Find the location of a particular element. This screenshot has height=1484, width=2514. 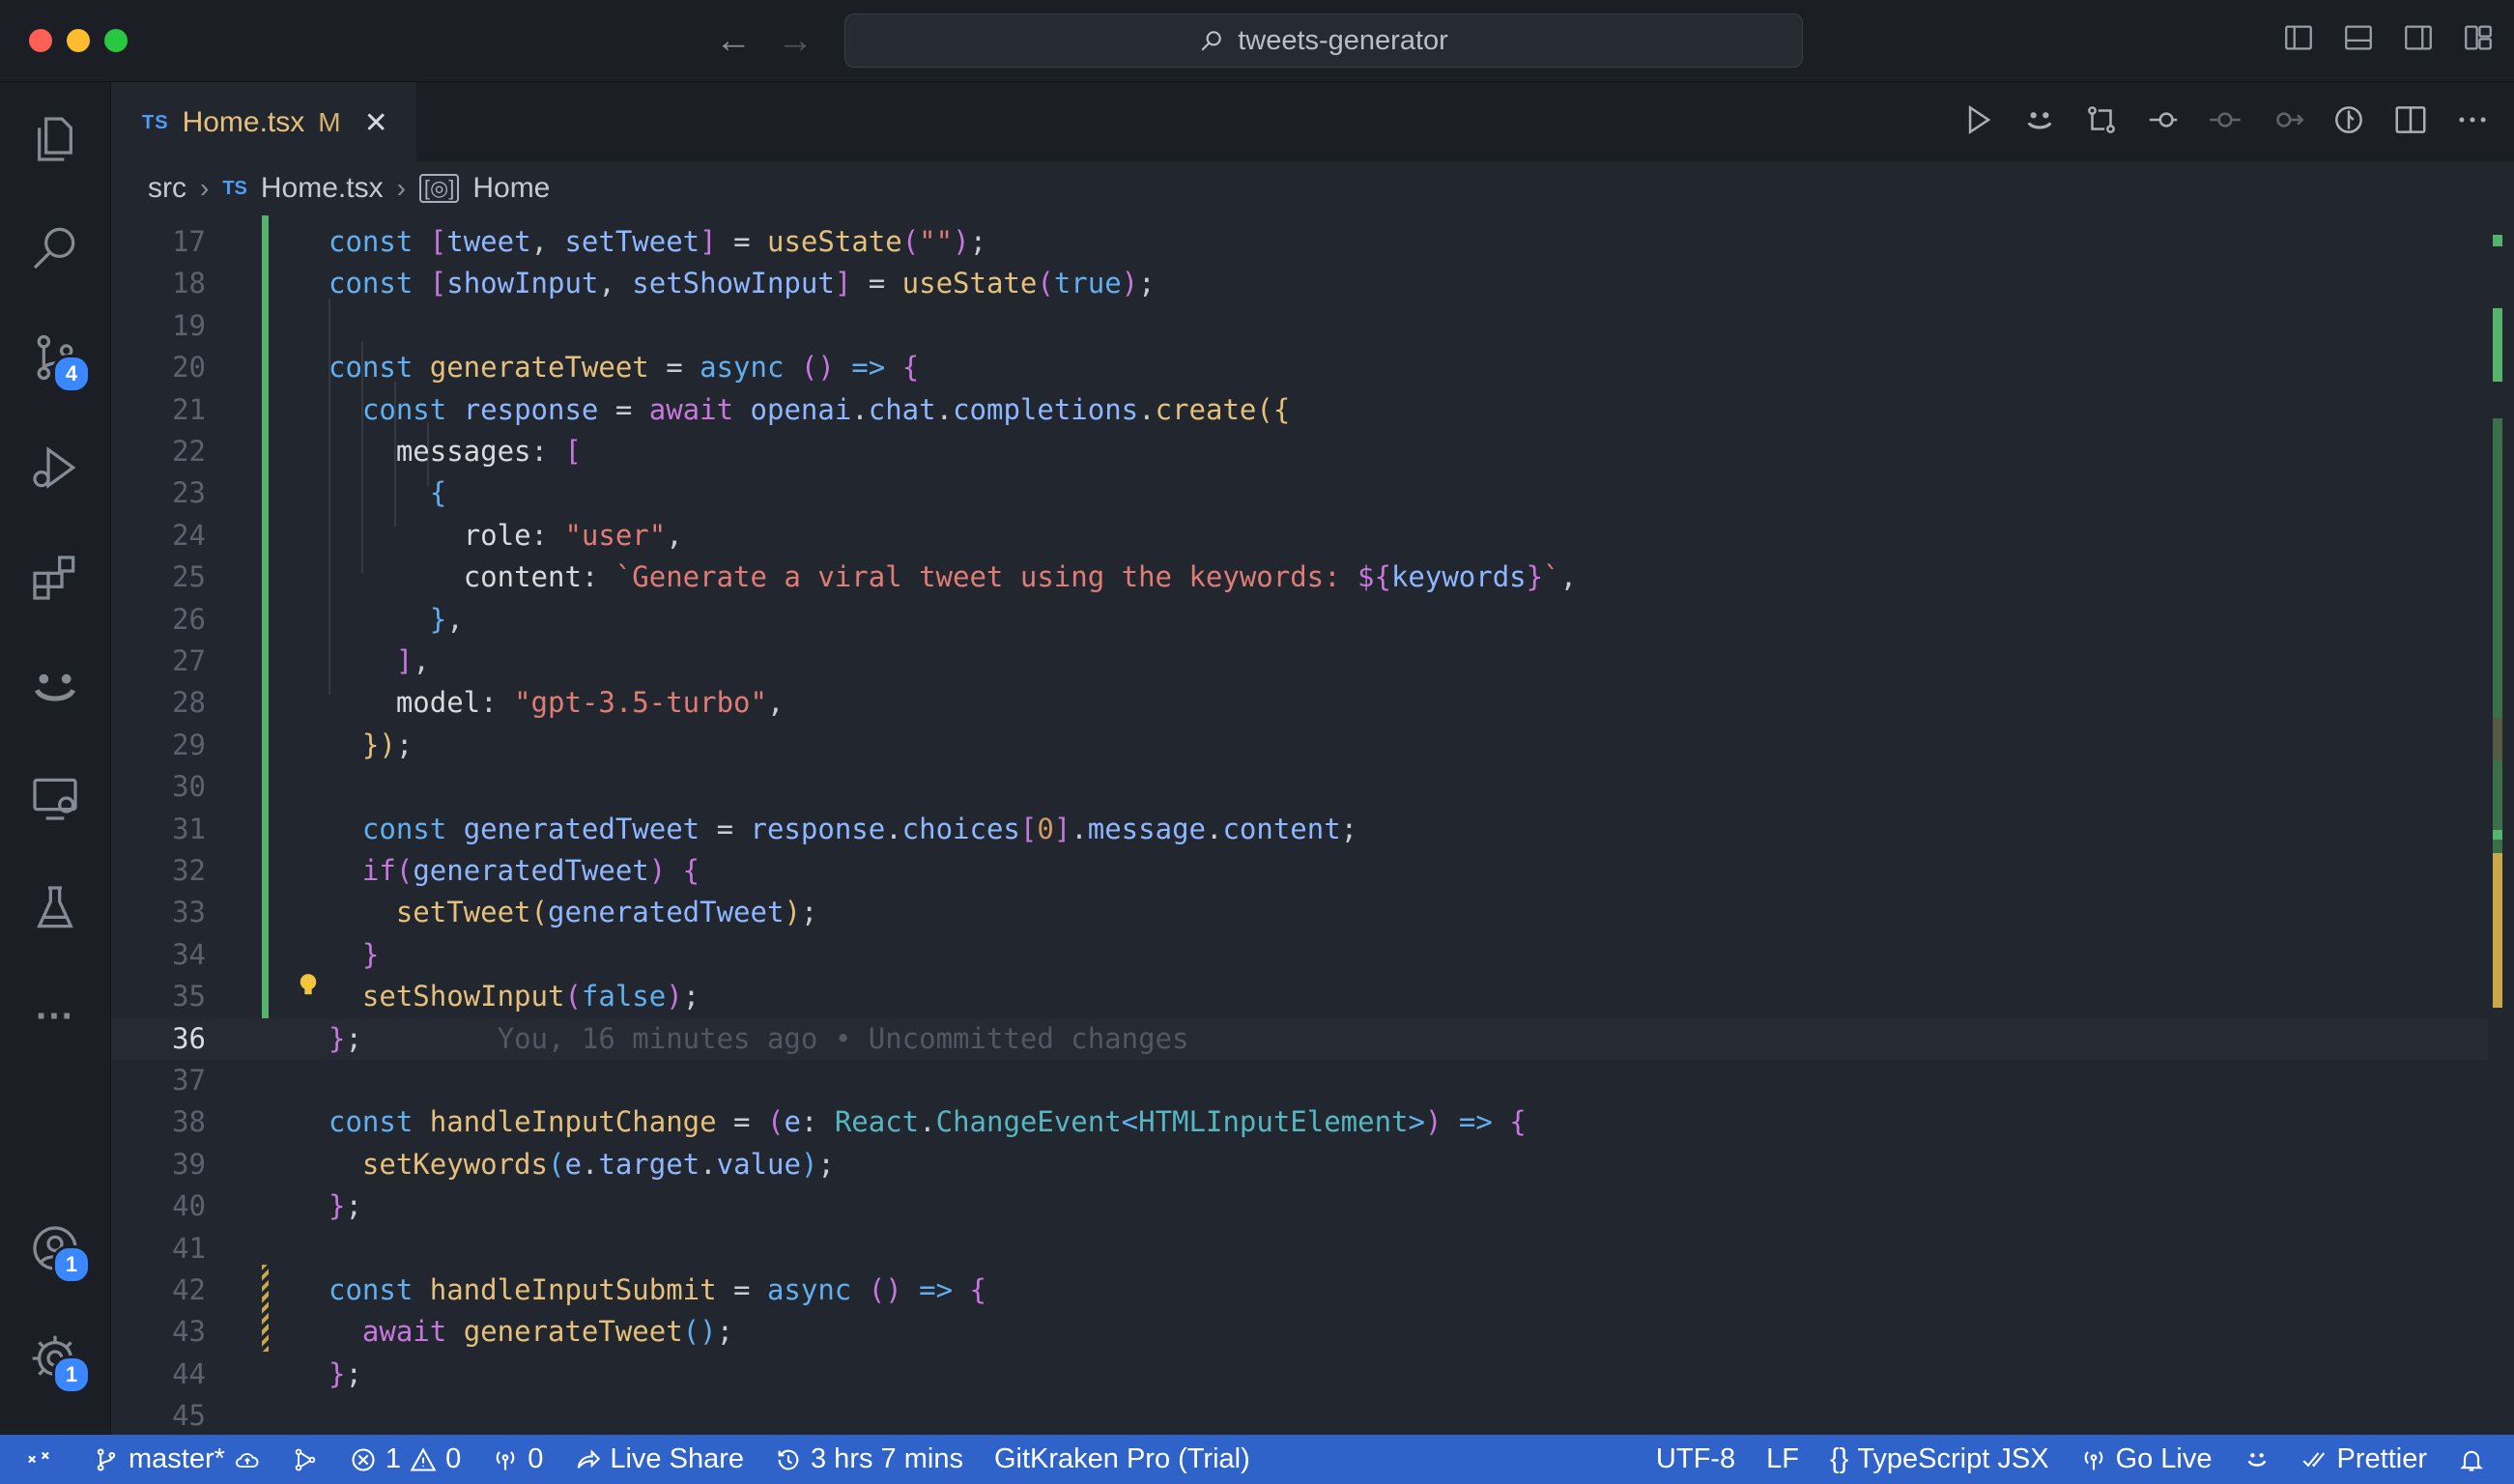

code-line: 20 const generateTweet = async () => { is located at coordinates (1299, 368).